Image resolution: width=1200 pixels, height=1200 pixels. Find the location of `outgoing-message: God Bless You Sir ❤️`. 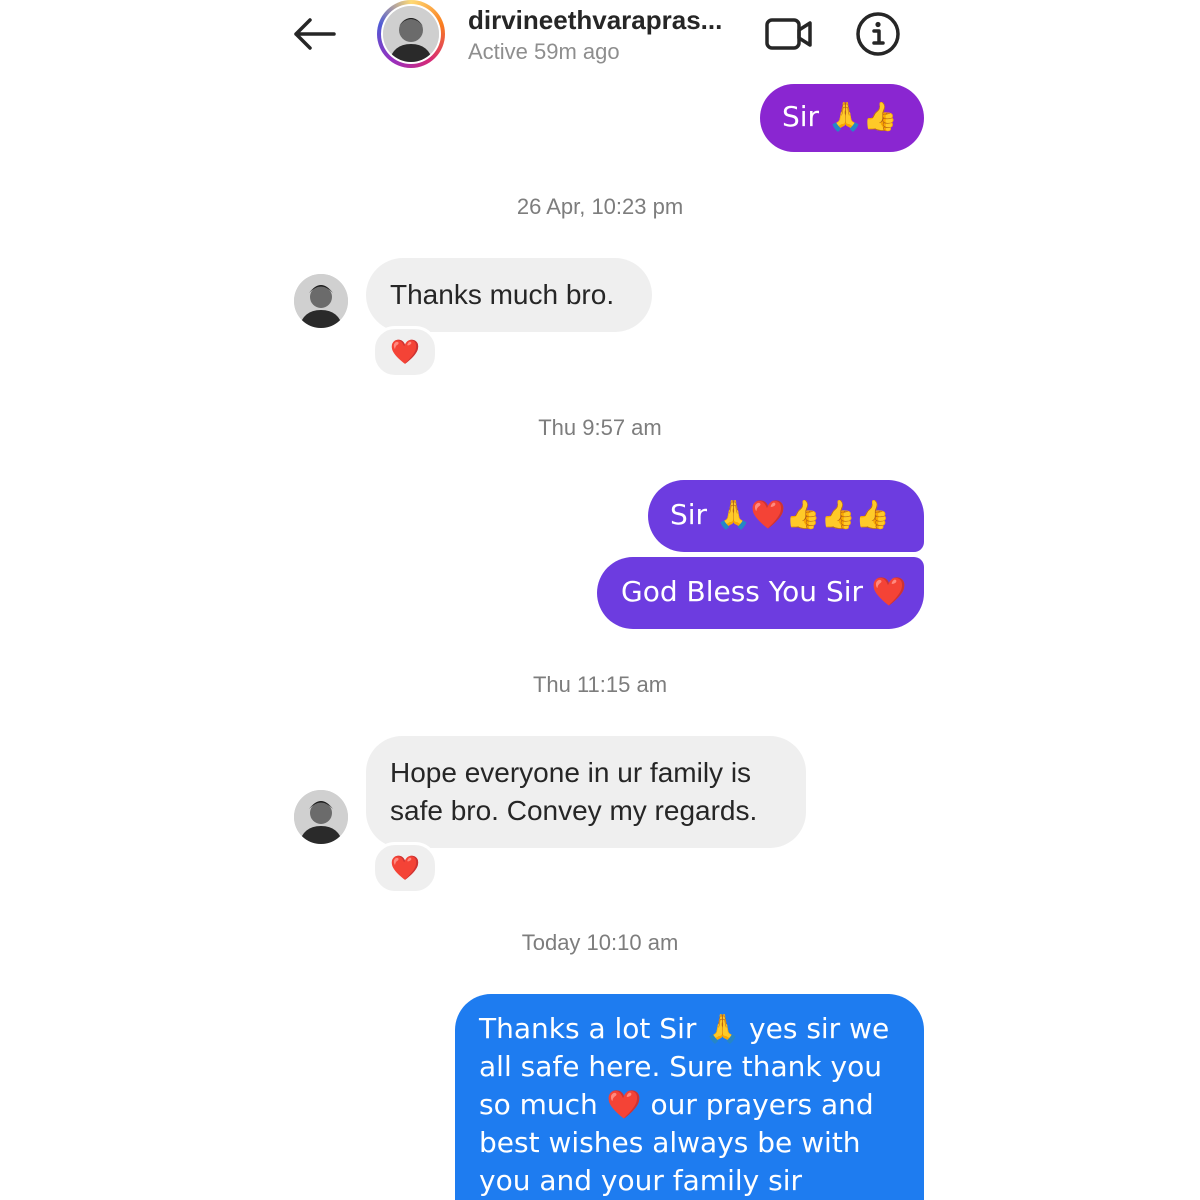

outgoing-message: God Bless You Sir ❤️ is located at coordinates (760, 593).